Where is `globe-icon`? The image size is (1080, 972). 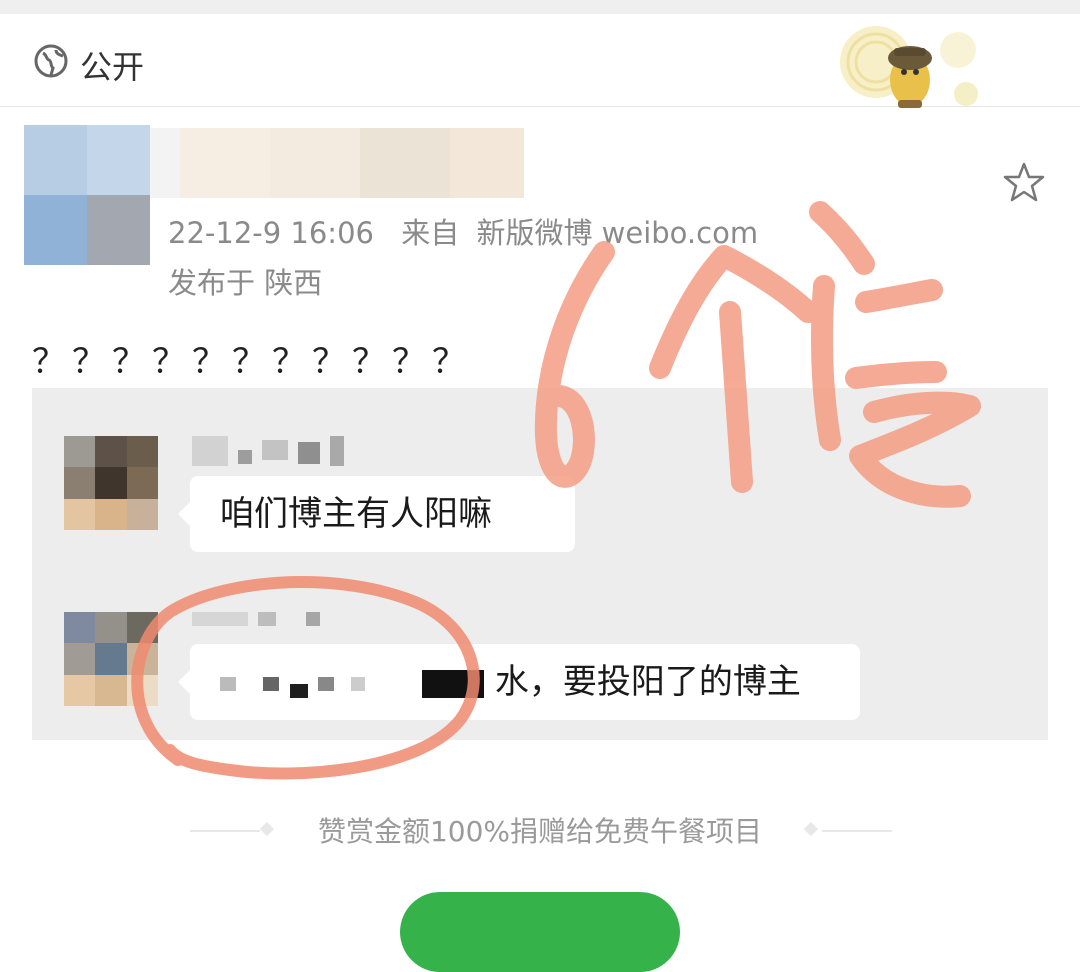
globe-icon is located at coordinates (51, 61).